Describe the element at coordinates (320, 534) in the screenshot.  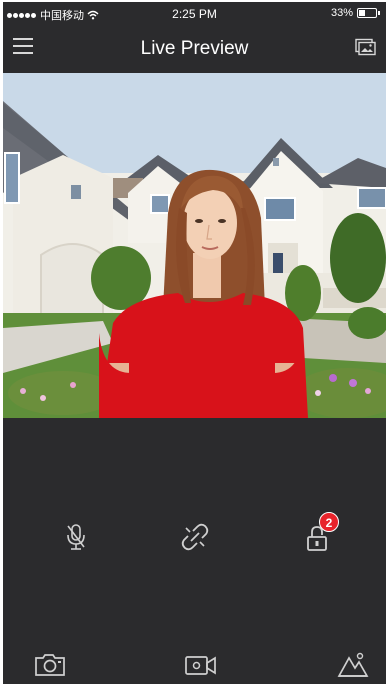
I see `lock-button: 2` at that location.